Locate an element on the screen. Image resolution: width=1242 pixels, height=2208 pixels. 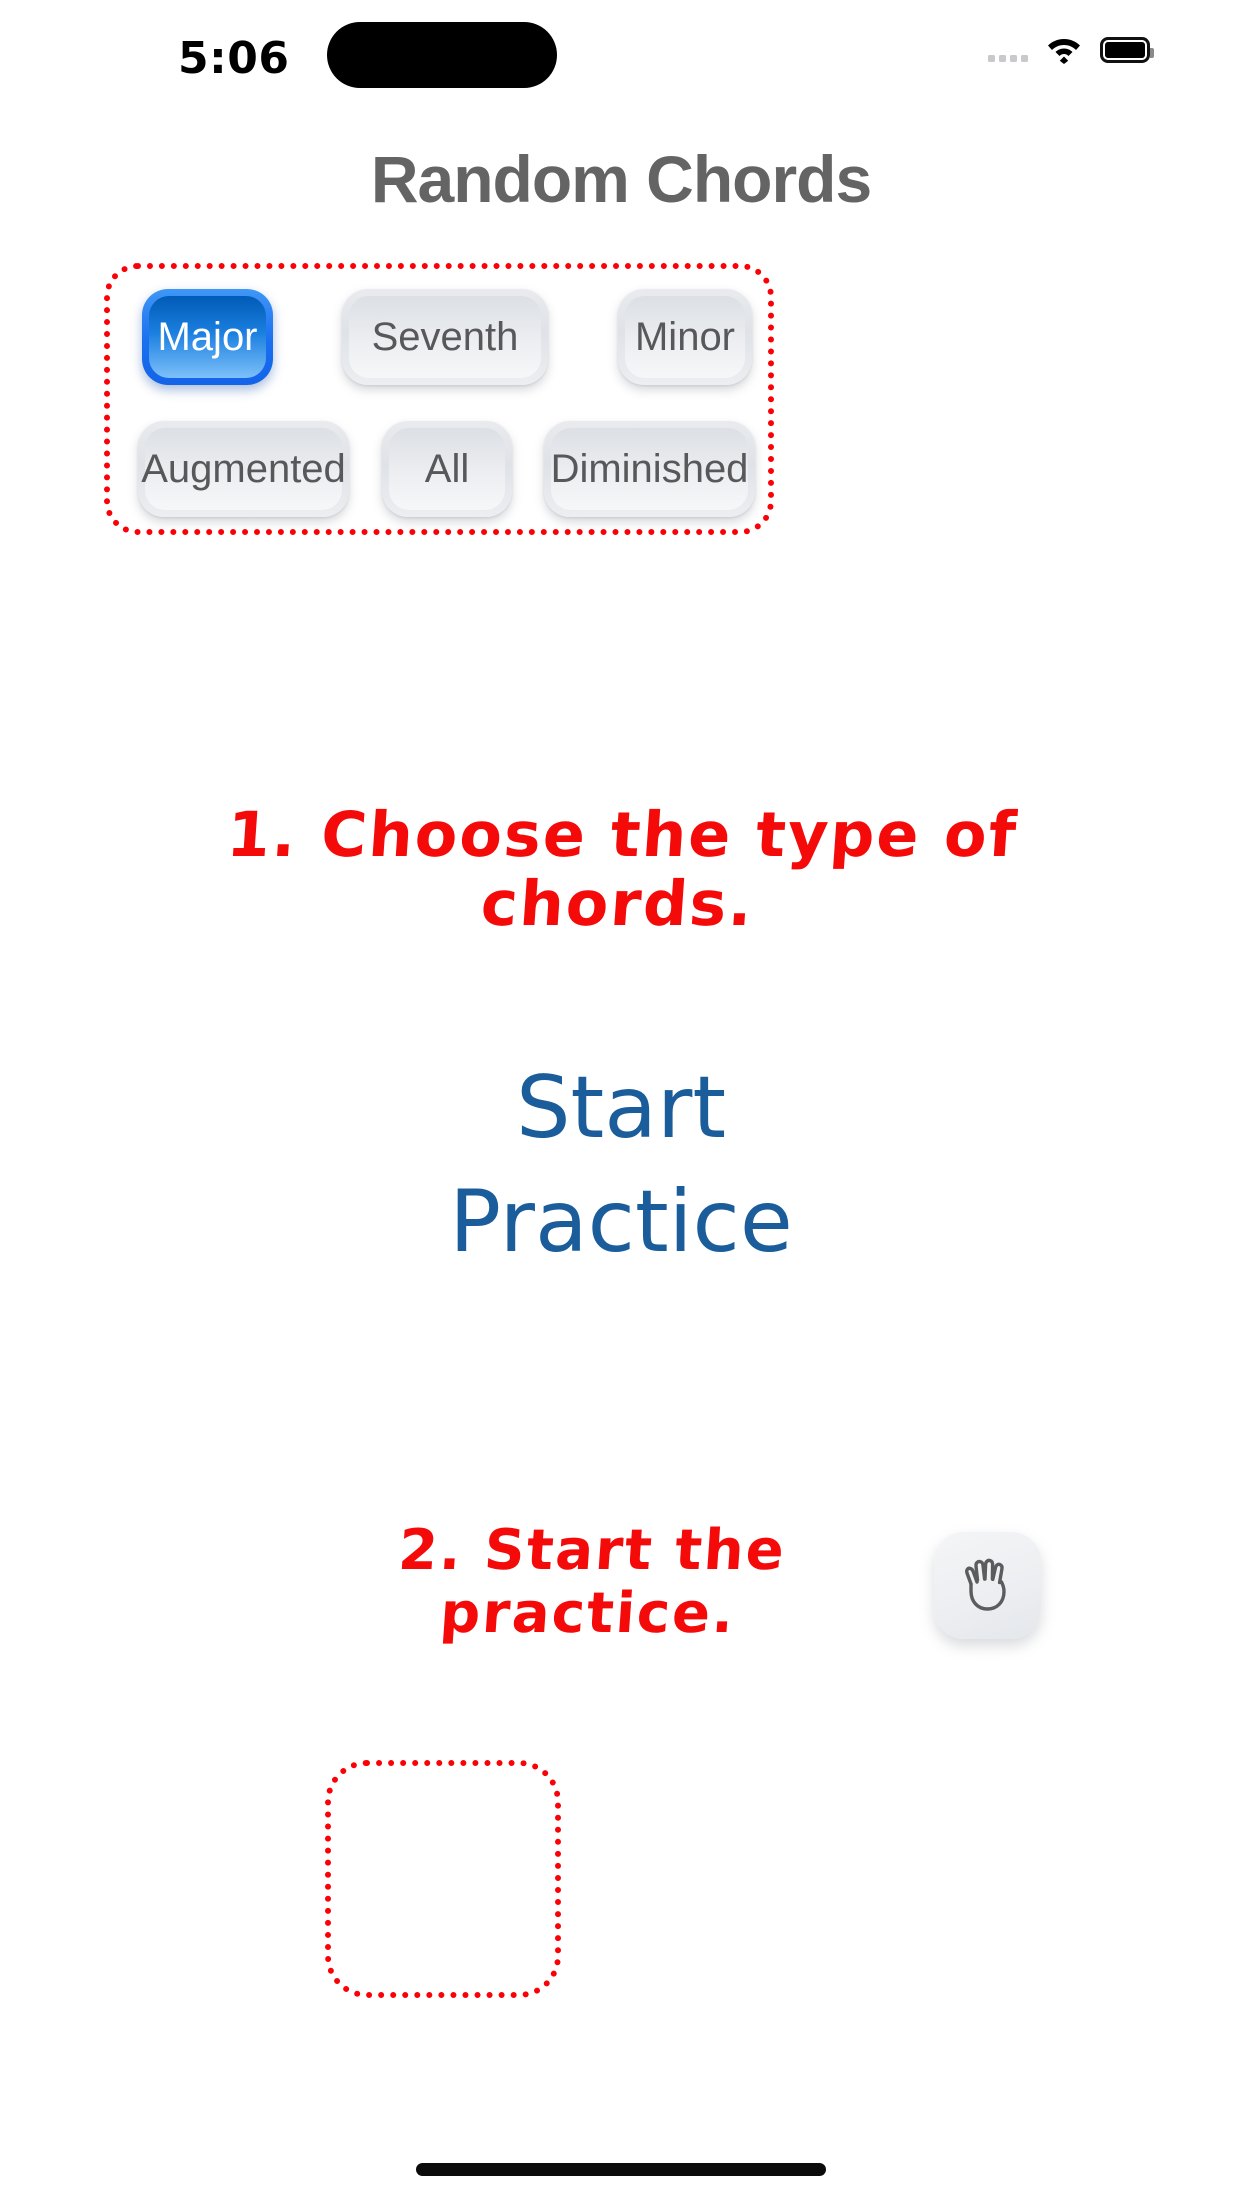
chip-inner: Diminished is located at coordinates (649, 469).